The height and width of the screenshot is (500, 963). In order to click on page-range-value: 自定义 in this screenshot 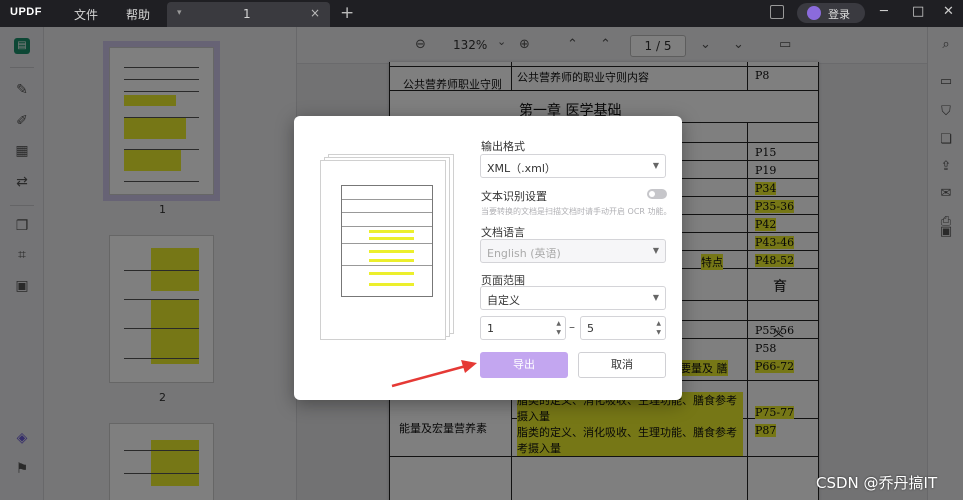, I will do `click(503, 300)`.